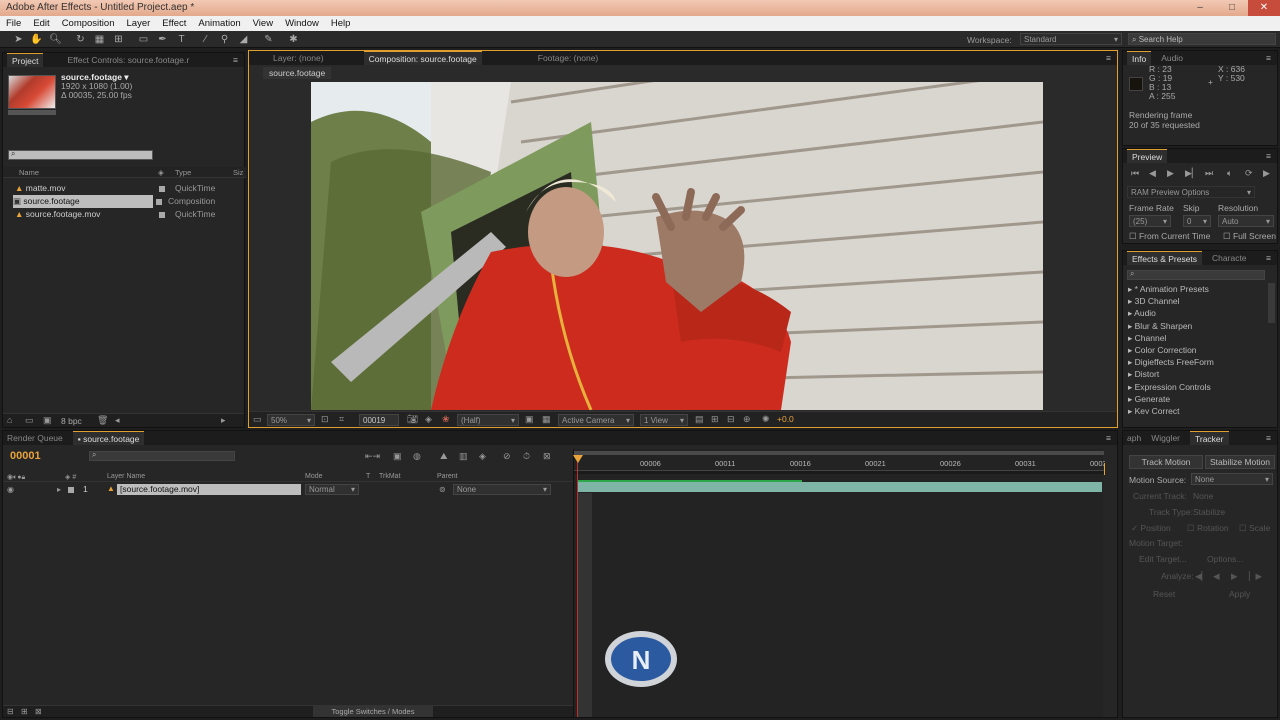  What do you see at coordinates (181, 39) in the screenshot?
I see `type-tool-icon: T` at bounding box center [181, 39].